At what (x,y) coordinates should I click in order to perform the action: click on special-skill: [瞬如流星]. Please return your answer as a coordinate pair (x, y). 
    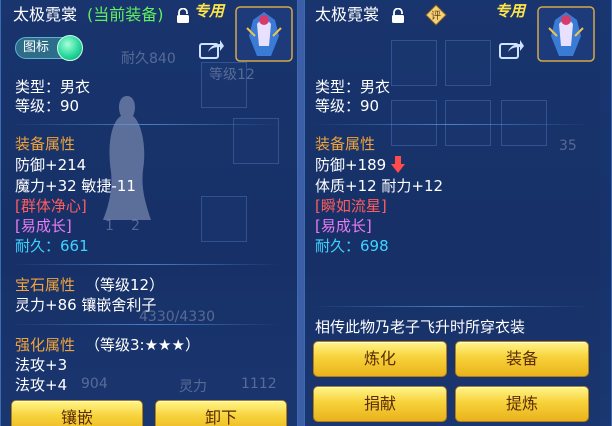
    Looking at the image, I should click on (351, 206).